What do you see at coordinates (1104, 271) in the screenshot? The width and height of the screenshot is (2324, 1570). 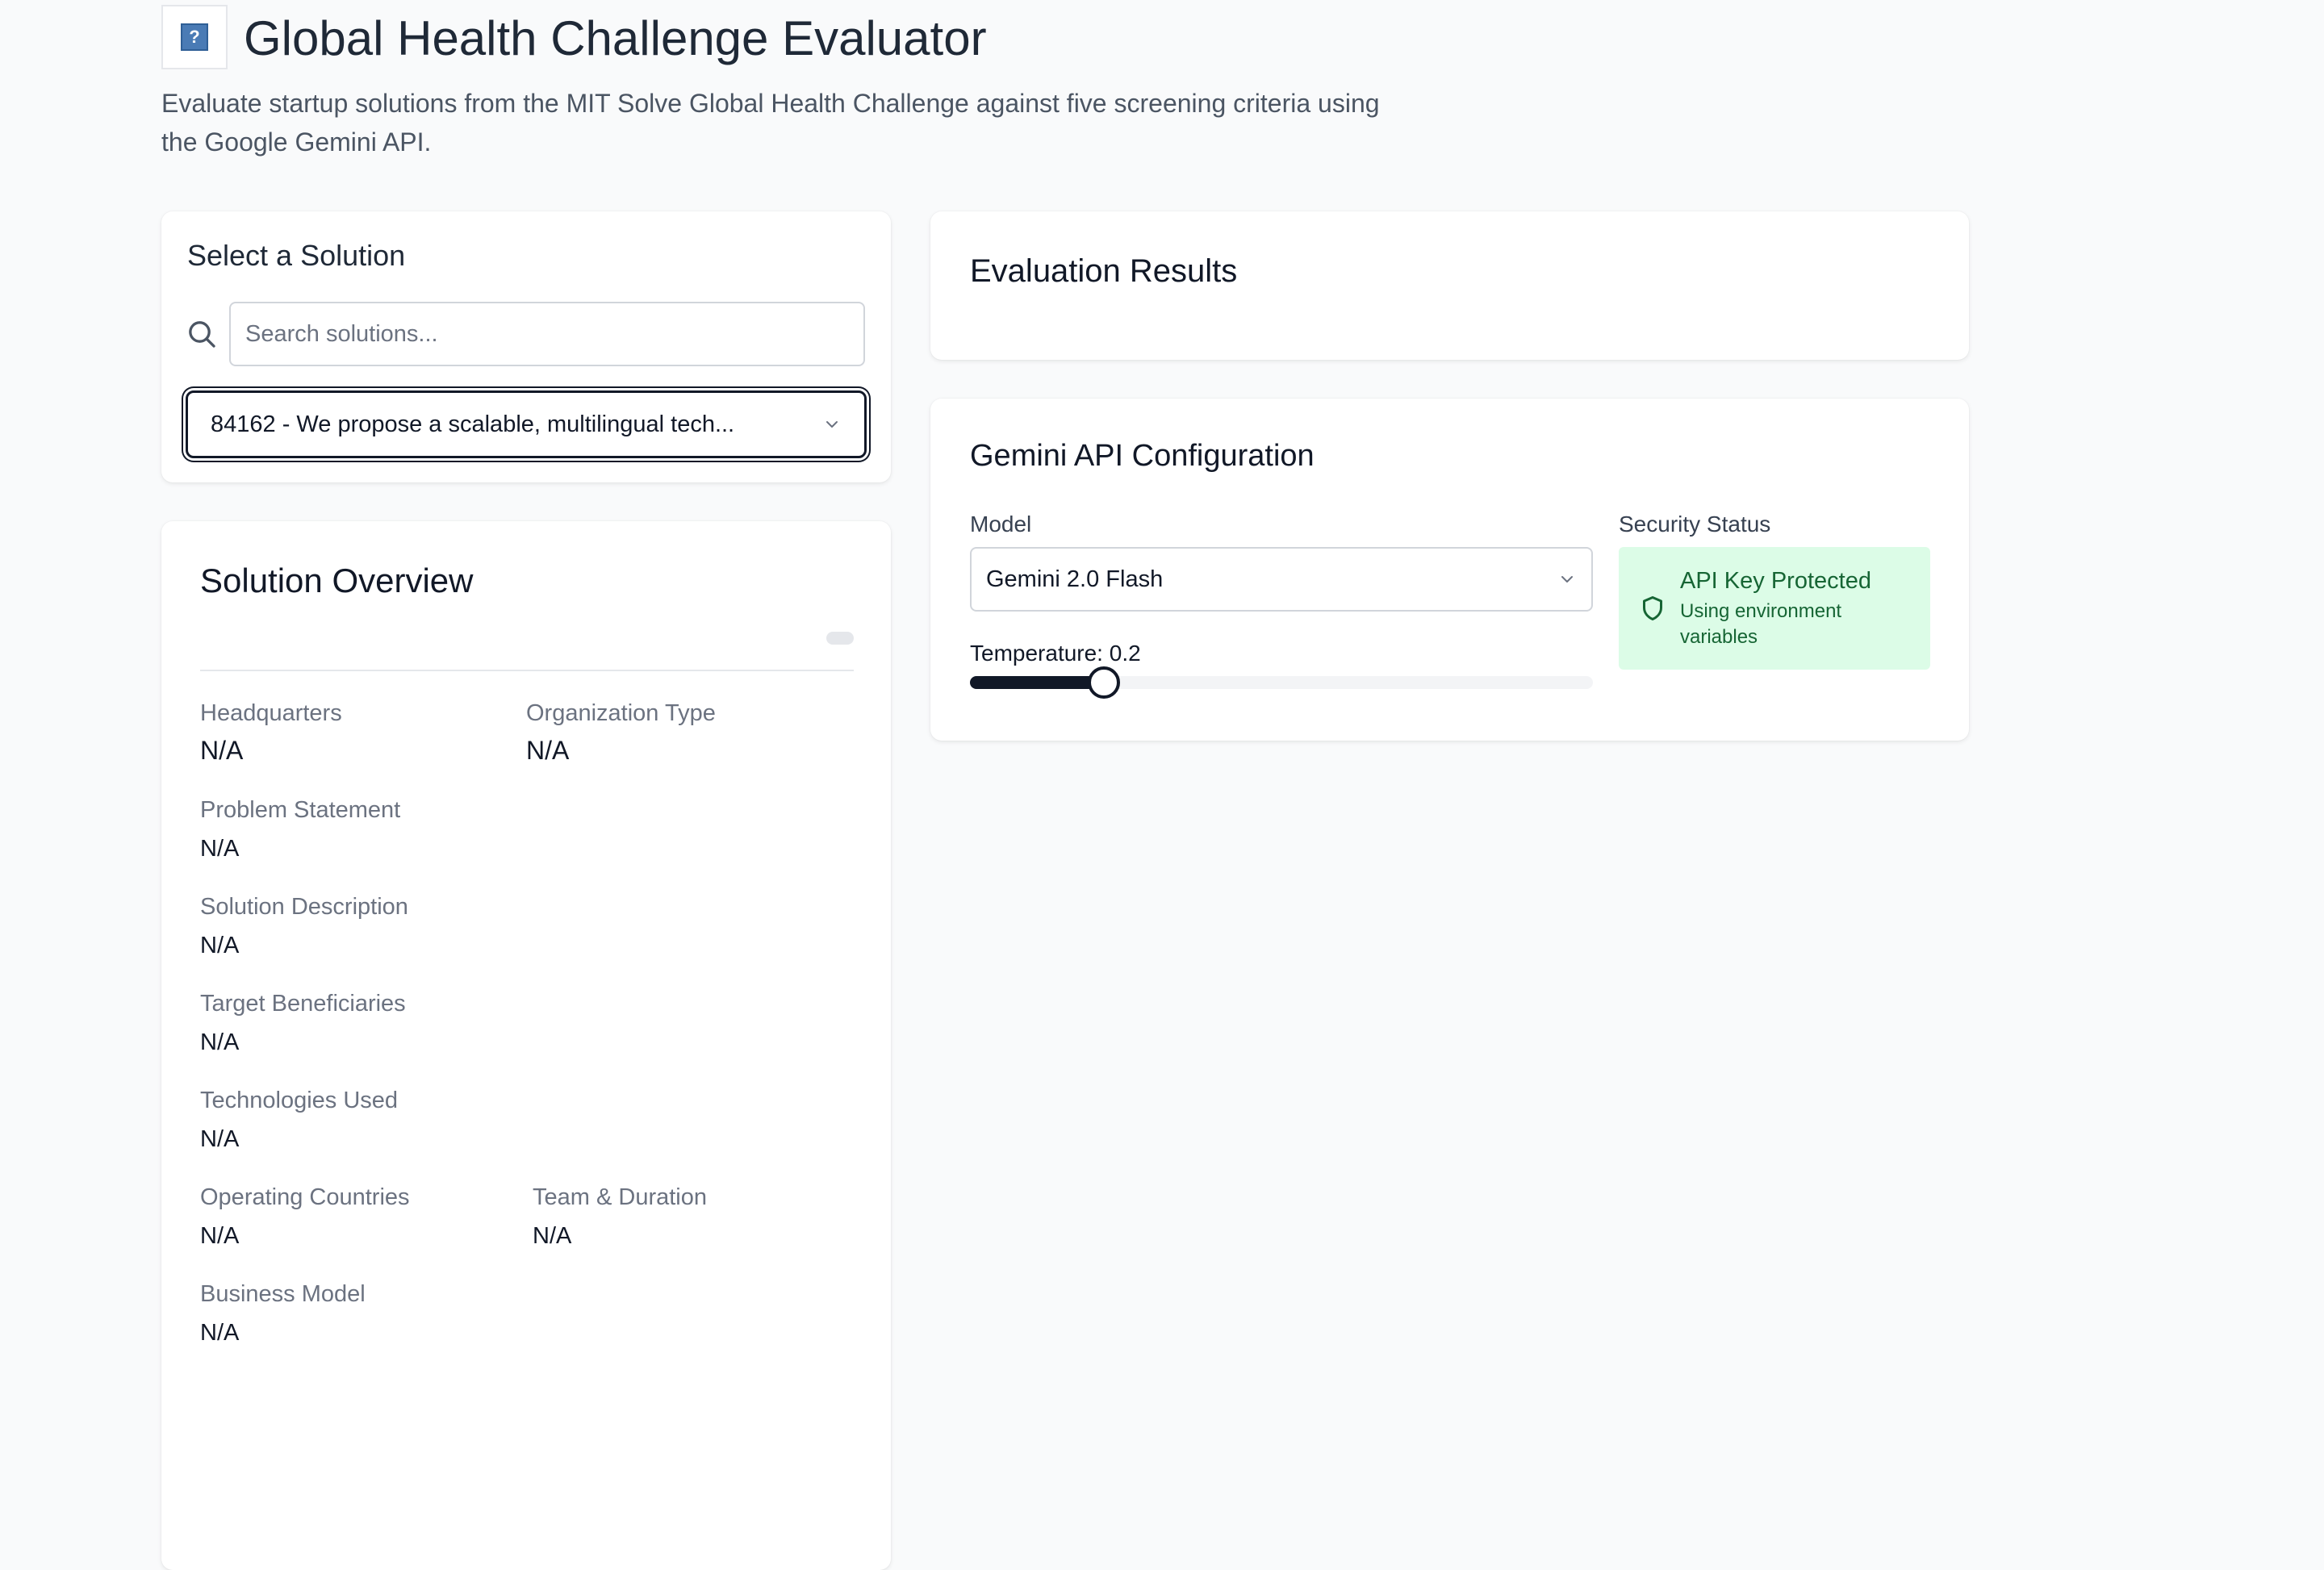 I see `evaluation-results-title: Evaluation Results` at bounding box center [1104, 271].